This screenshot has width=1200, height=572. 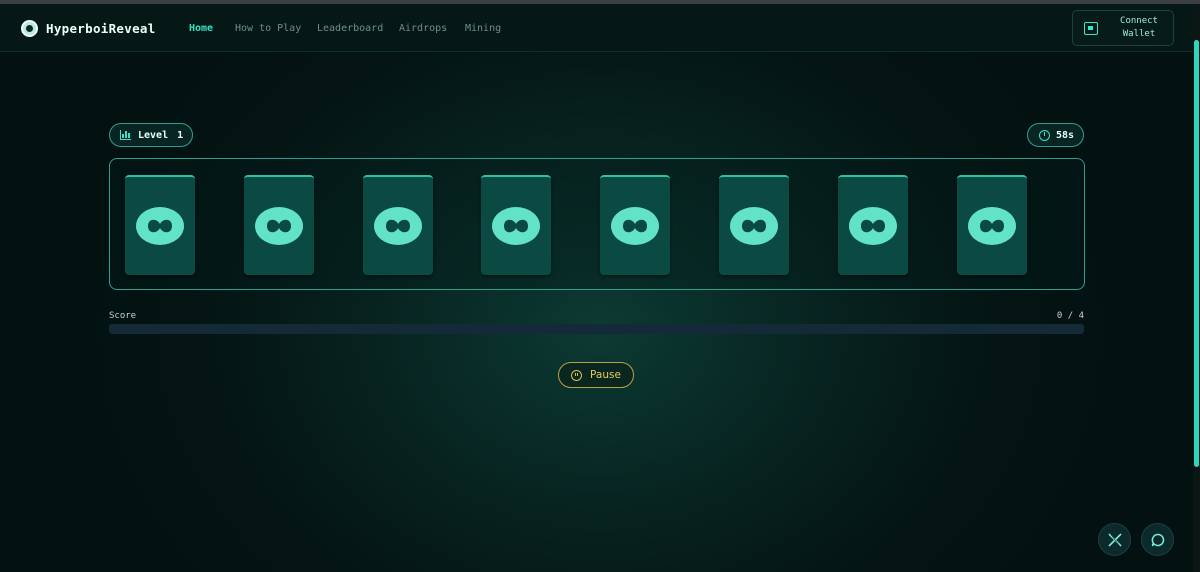 I want to click on connect-wallet-label: Connect Wallet, so click(x=1139, y=27).